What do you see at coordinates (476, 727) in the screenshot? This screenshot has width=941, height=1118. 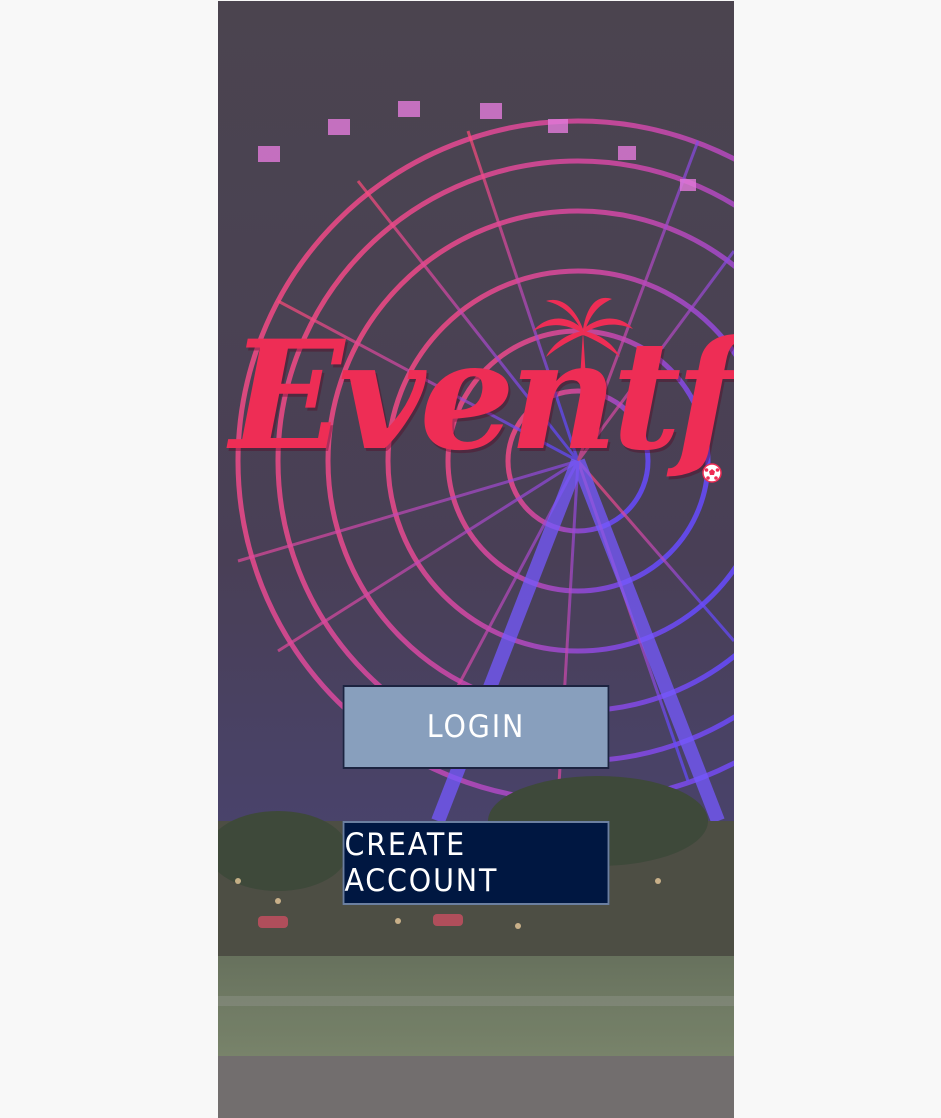 I see `login-button: LOGIN` at bounding box center [476, 727].